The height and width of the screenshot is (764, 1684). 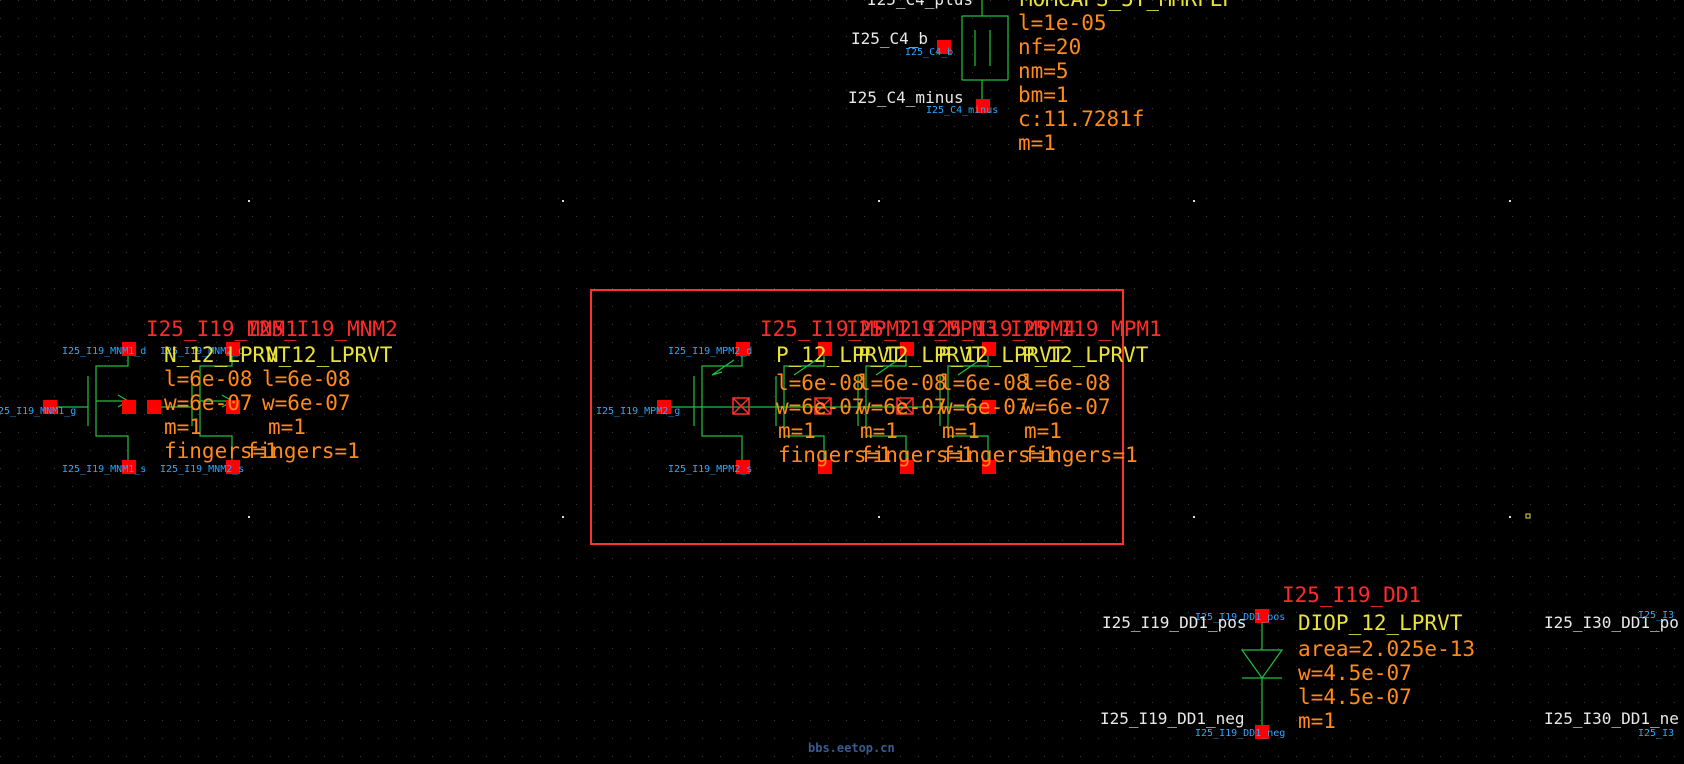 What do you see at coordinates (208, 379) in the screenshot?
I see `nmos1-param-l: l=6e-08` at bounding box center [208, 379].